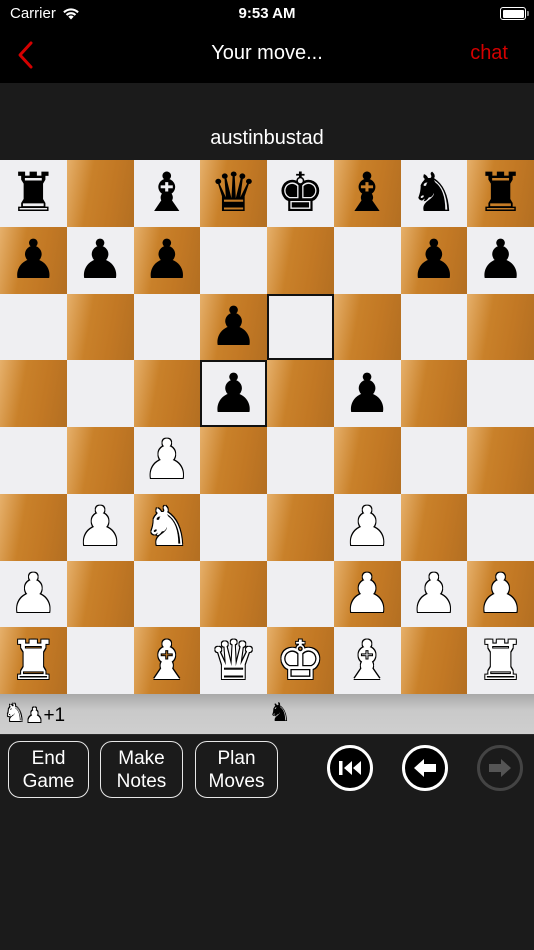 The image size is (534, 950). I want to click on previous-move-button, so click(425, 768).